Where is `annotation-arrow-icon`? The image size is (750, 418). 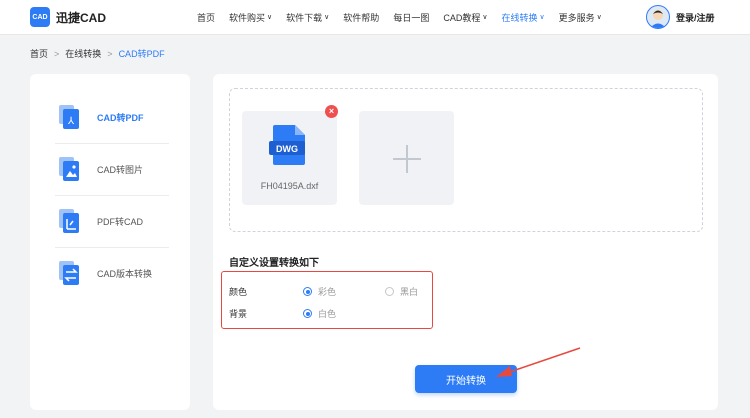 annotation-arrow-icon is located at coordinates (538, 362).